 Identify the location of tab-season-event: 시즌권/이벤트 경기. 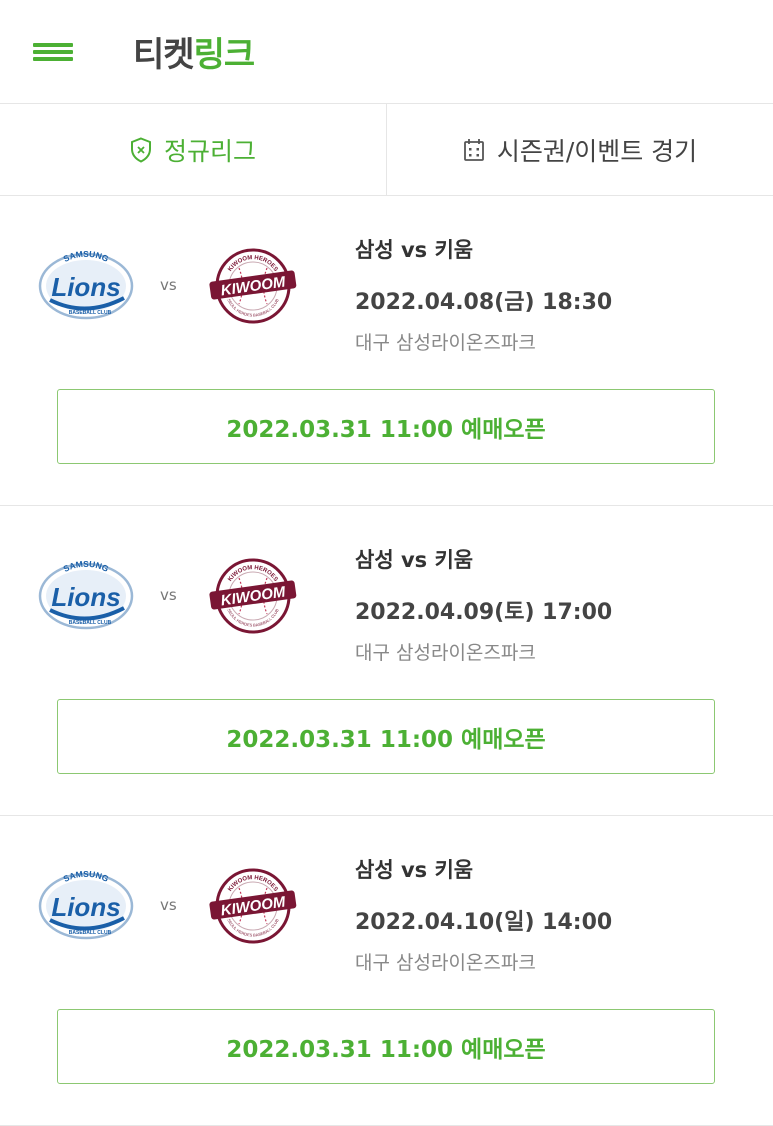
(579, 149).